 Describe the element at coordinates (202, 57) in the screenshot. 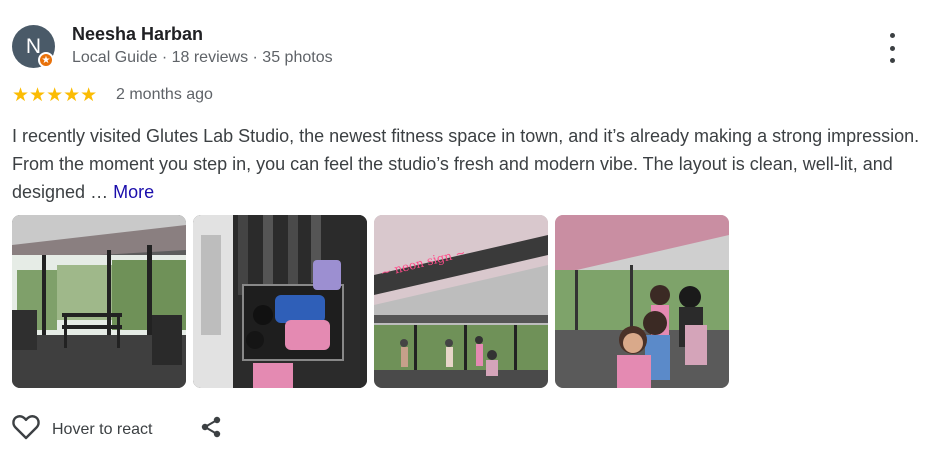

I see `reviewer-meta: Local Guide · 18 reviews · 35 photos` at that location.